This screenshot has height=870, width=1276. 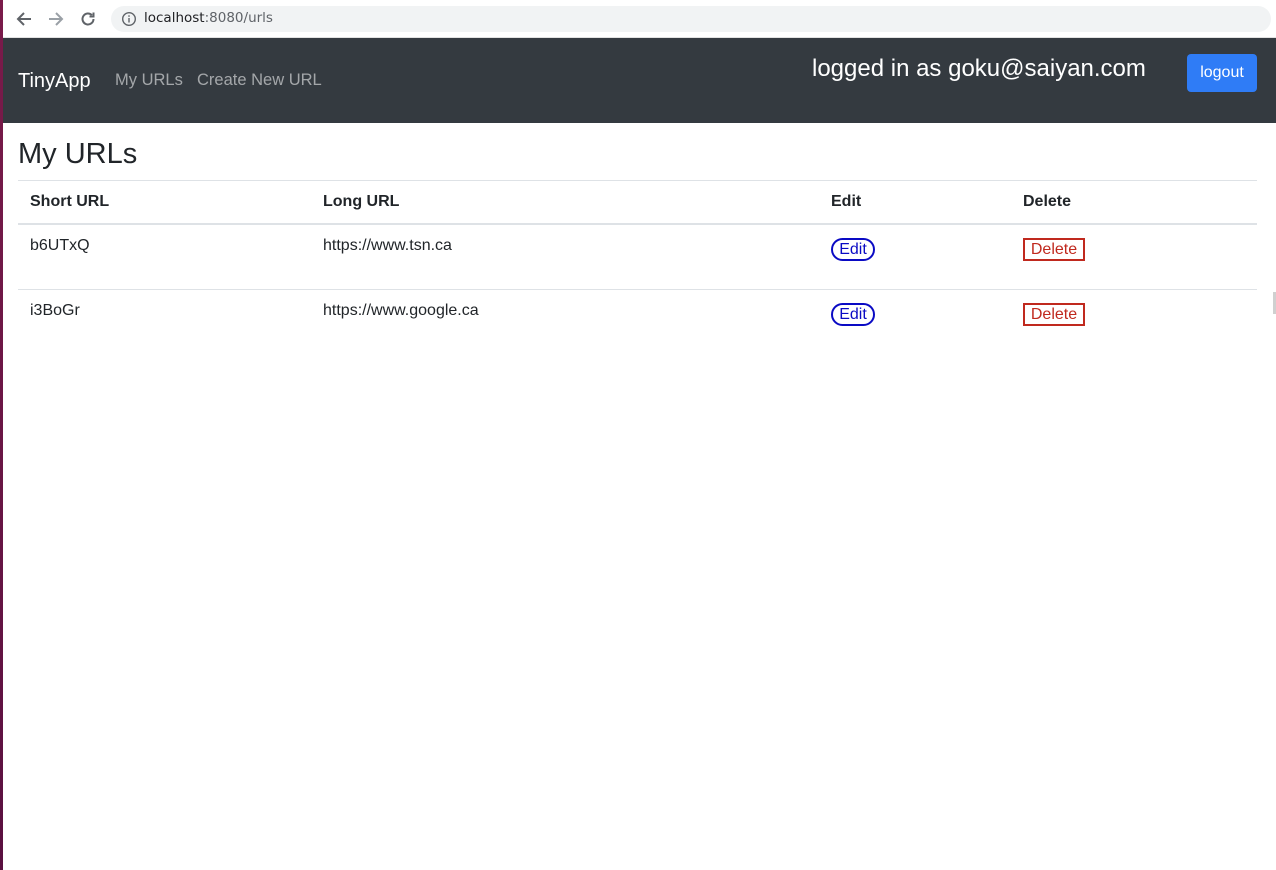 What do you see at coordinates (1222, 73) in the screenshot?
I see `logout-button: logout` at bounding box center [1222, 73].